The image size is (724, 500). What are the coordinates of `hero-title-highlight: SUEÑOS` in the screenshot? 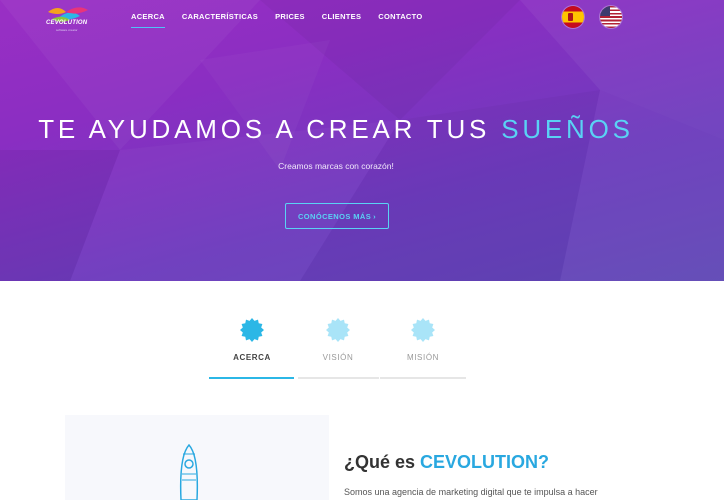 It's located at (567, 129).